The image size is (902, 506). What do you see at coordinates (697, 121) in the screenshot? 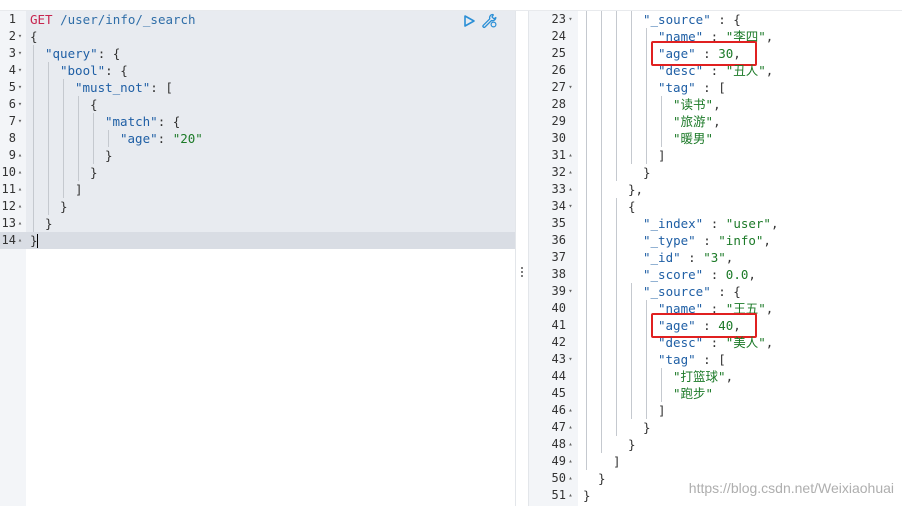
I see `response-code-line: "旅游",` at bounding box center [697, 121].